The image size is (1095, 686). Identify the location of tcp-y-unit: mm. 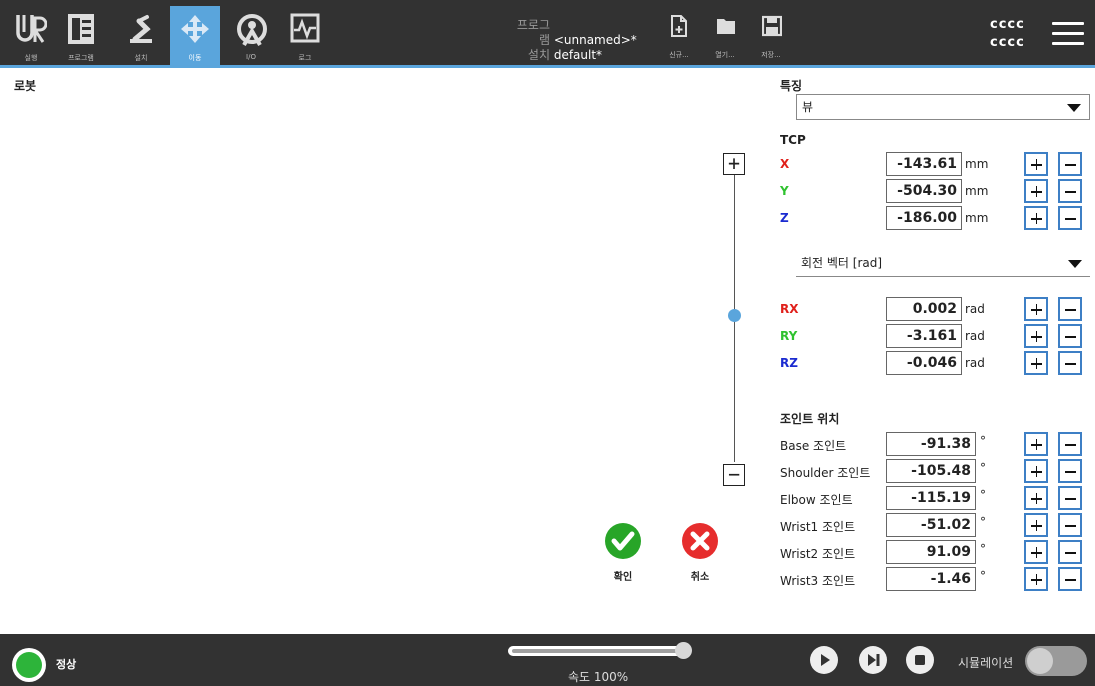
(977, 191).